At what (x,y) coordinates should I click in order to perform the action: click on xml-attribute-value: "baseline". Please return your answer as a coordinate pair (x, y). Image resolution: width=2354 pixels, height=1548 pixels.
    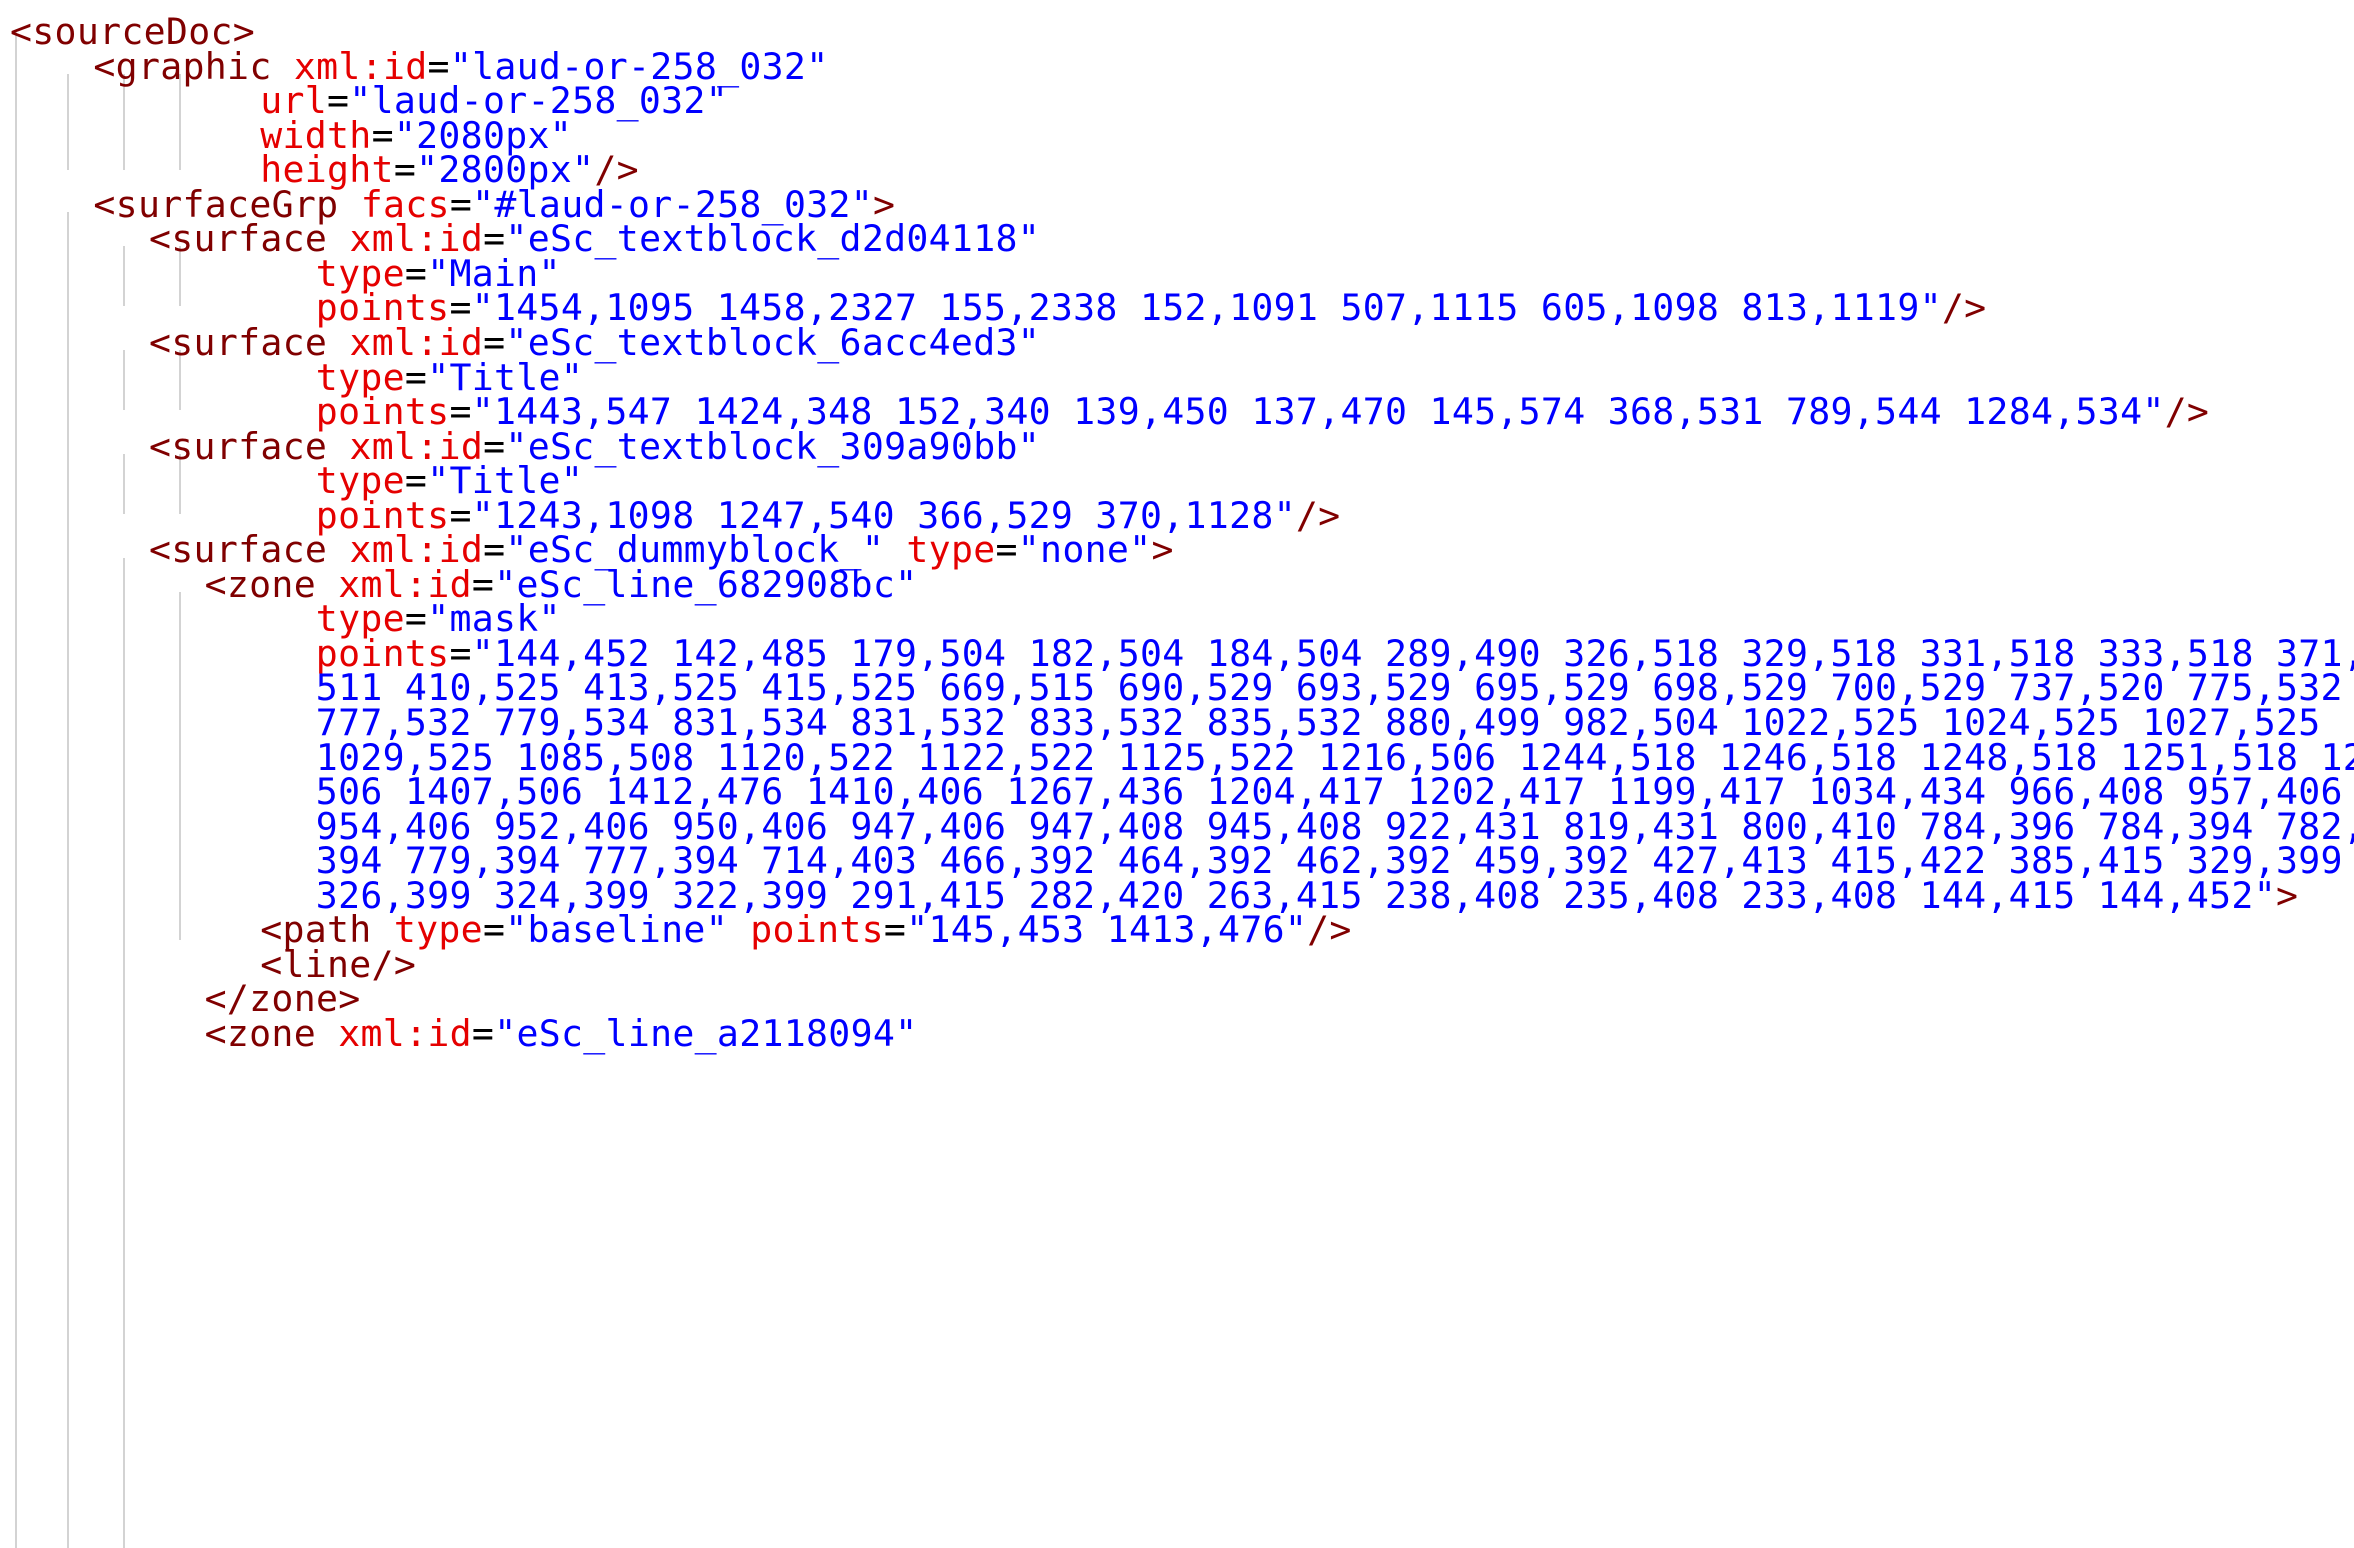
    Looking at the image, I should click on (616, 930).